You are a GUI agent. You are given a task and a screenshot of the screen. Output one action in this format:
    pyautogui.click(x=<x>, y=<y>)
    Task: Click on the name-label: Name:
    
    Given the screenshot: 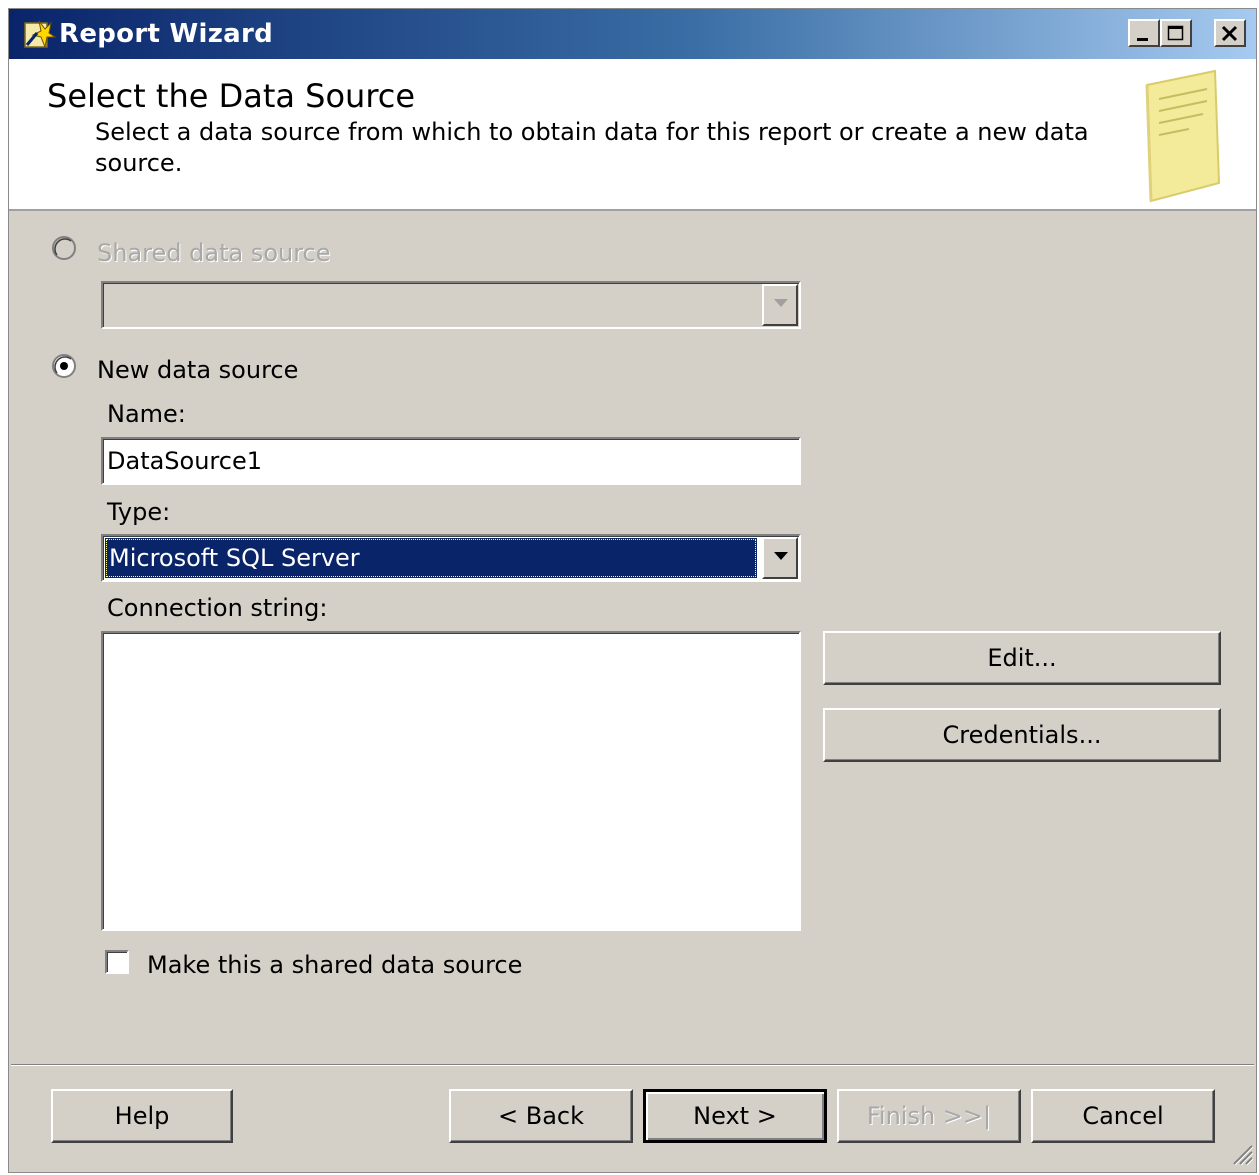 What is the action you would take?
    pyautogui.click(x=146, y=414)
    